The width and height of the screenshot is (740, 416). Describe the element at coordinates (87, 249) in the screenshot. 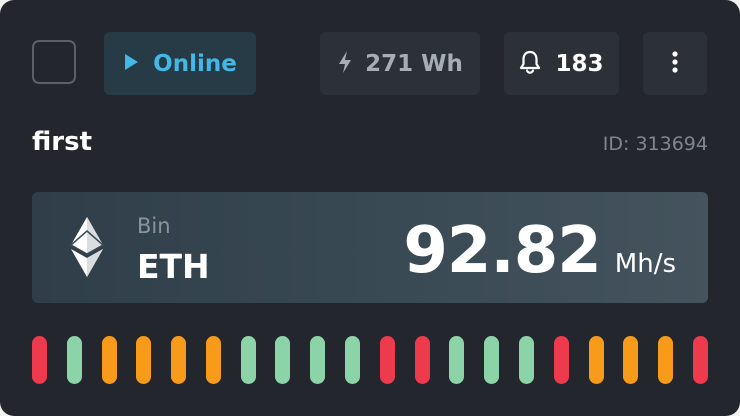

I see `ethereum-icon` at that location.